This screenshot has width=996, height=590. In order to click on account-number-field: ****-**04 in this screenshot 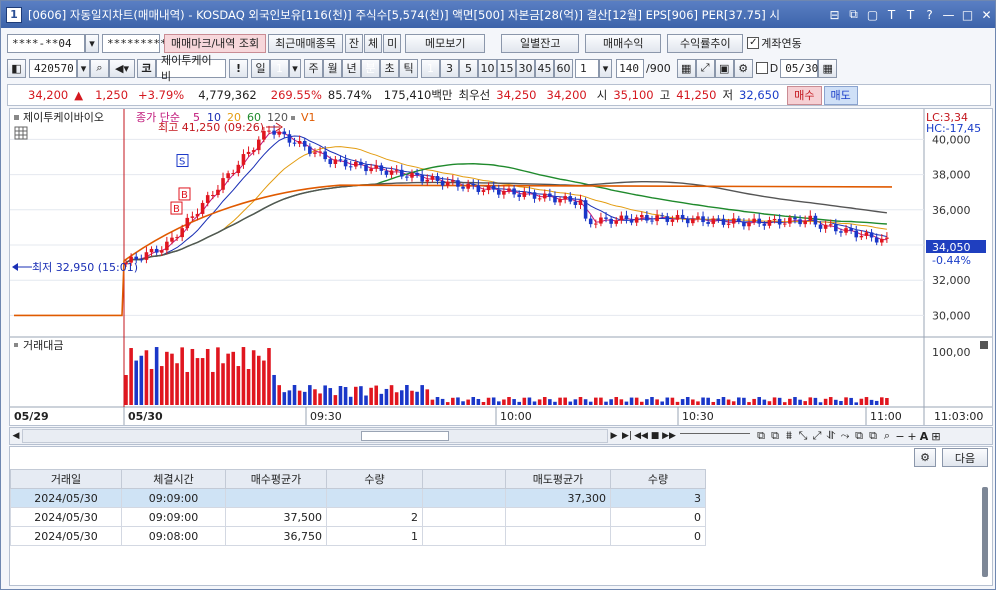, I will do `click(46, 43)`.